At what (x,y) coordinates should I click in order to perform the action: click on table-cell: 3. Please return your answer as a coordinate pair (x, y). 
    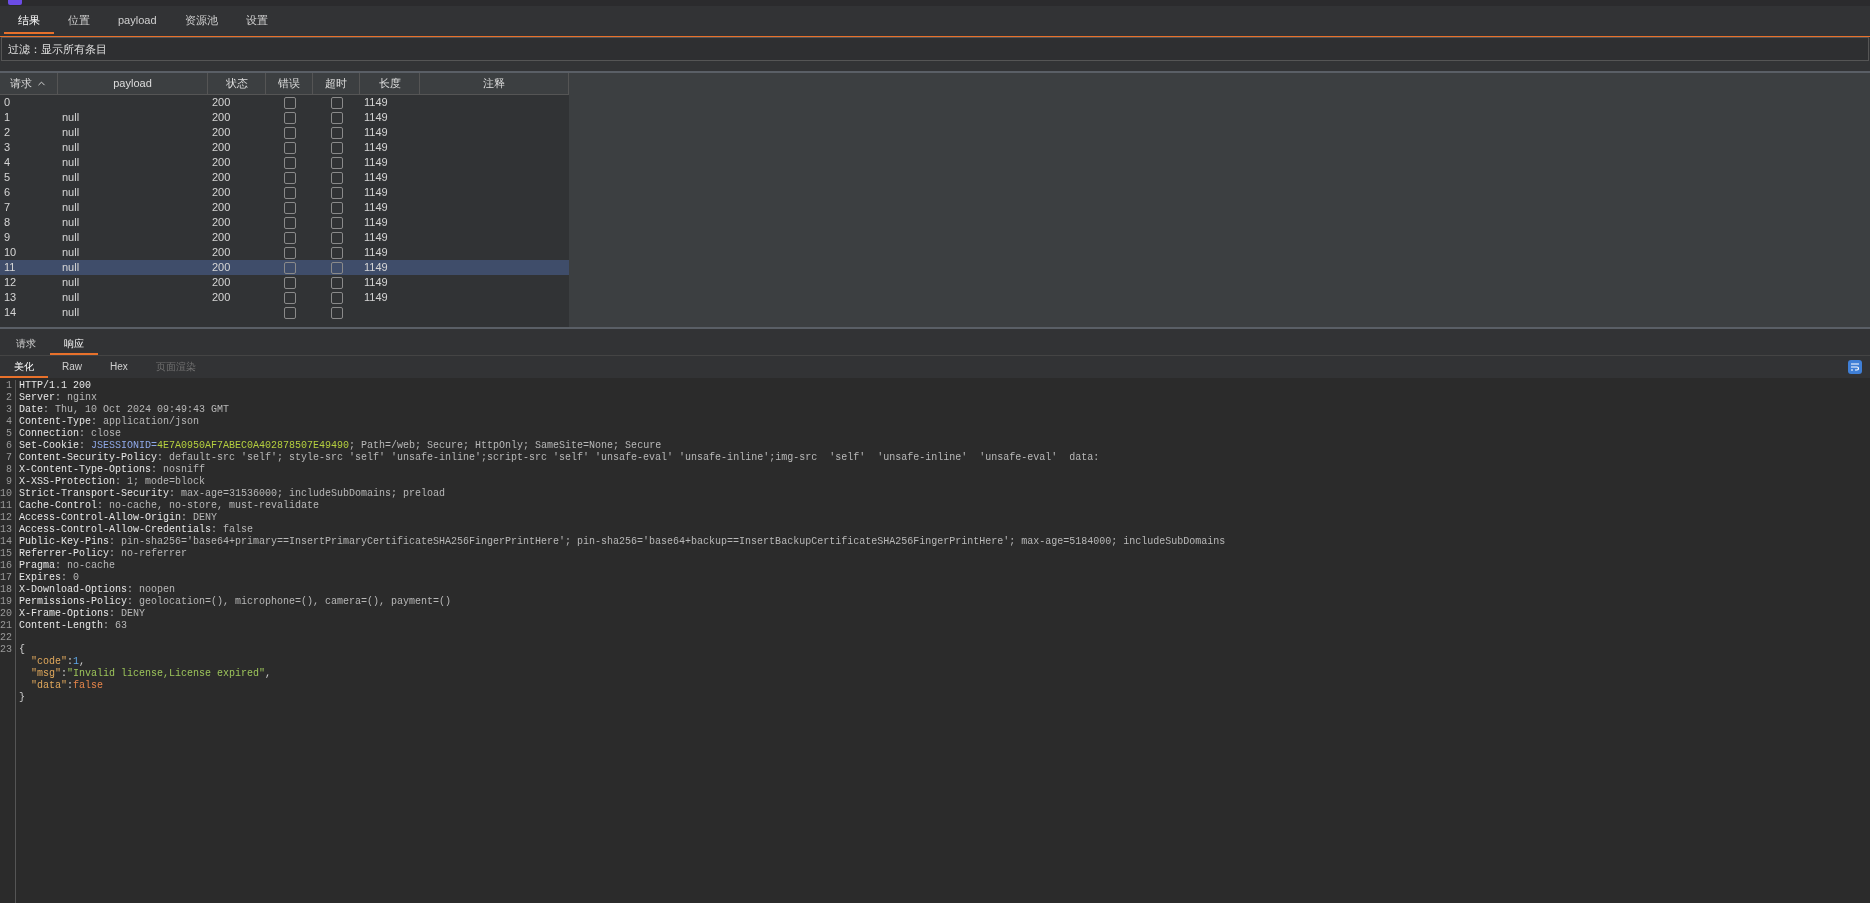
    Looking at the image, I should click on (7, 147).